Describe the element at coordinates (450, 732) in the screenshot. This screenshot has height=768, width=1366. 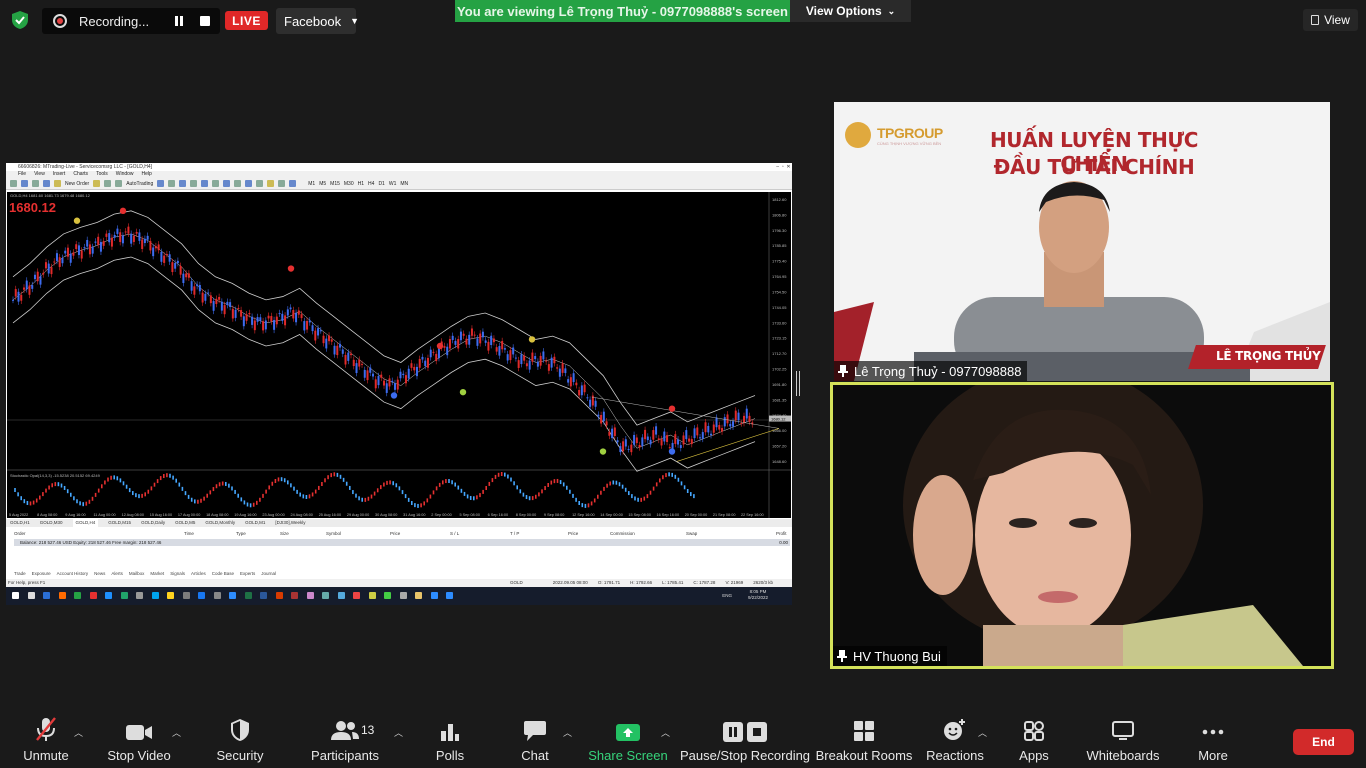
I see `polls-icon` at that location.